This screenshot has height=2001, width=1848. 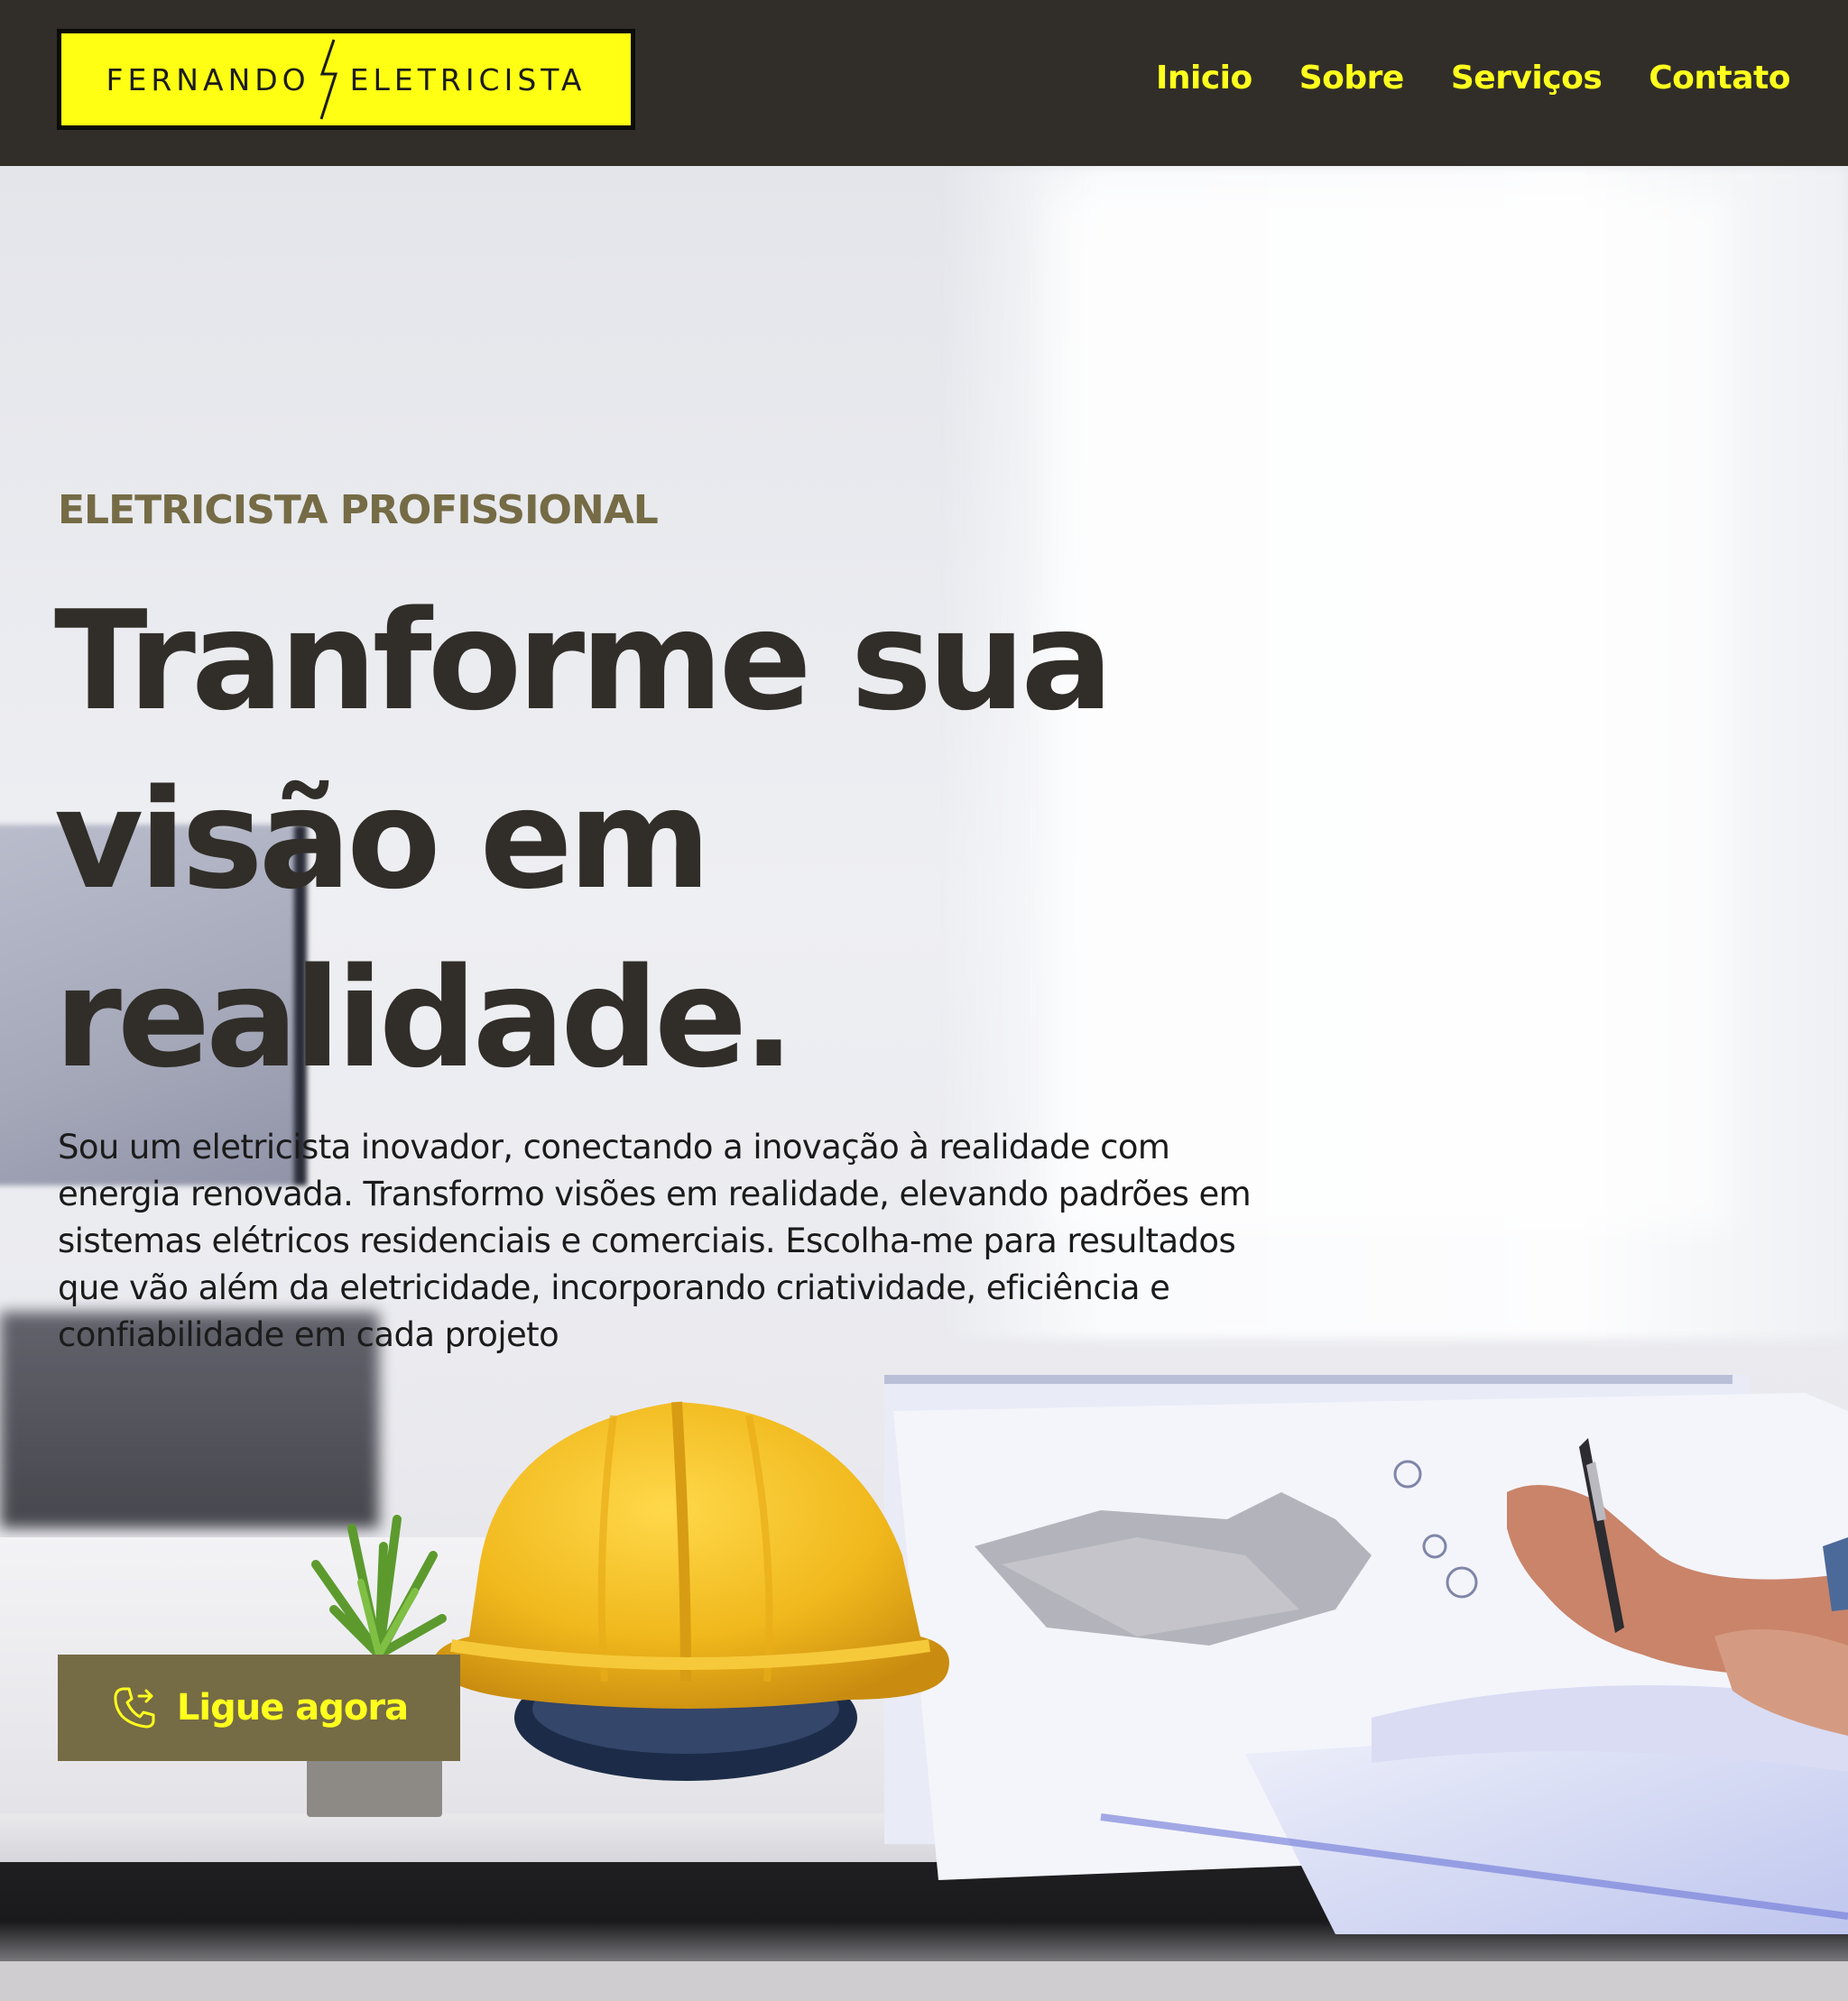 What do you see at coordinates (346, 79) in the screenshot?
I see `site-logo: FERNANDO ELETRICISTA` at bounding box center [346, 79].